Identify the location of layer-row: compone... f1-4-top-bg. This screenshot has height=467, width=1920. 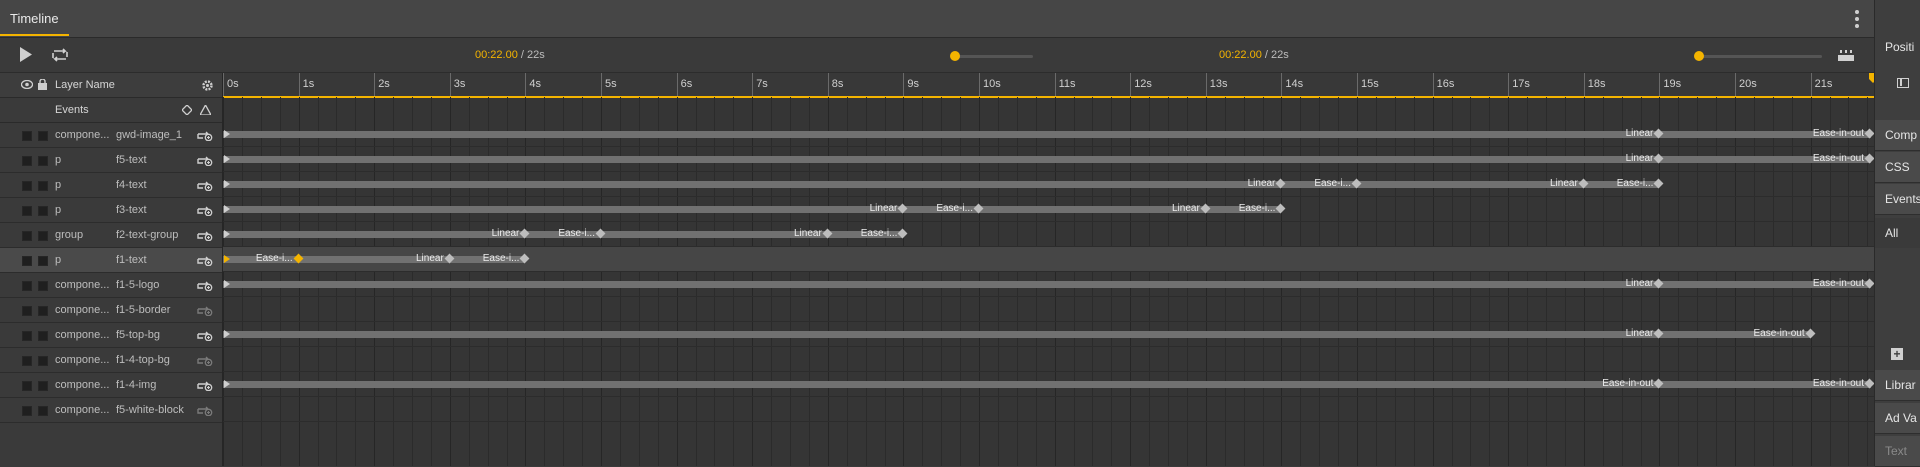
(111, 360).